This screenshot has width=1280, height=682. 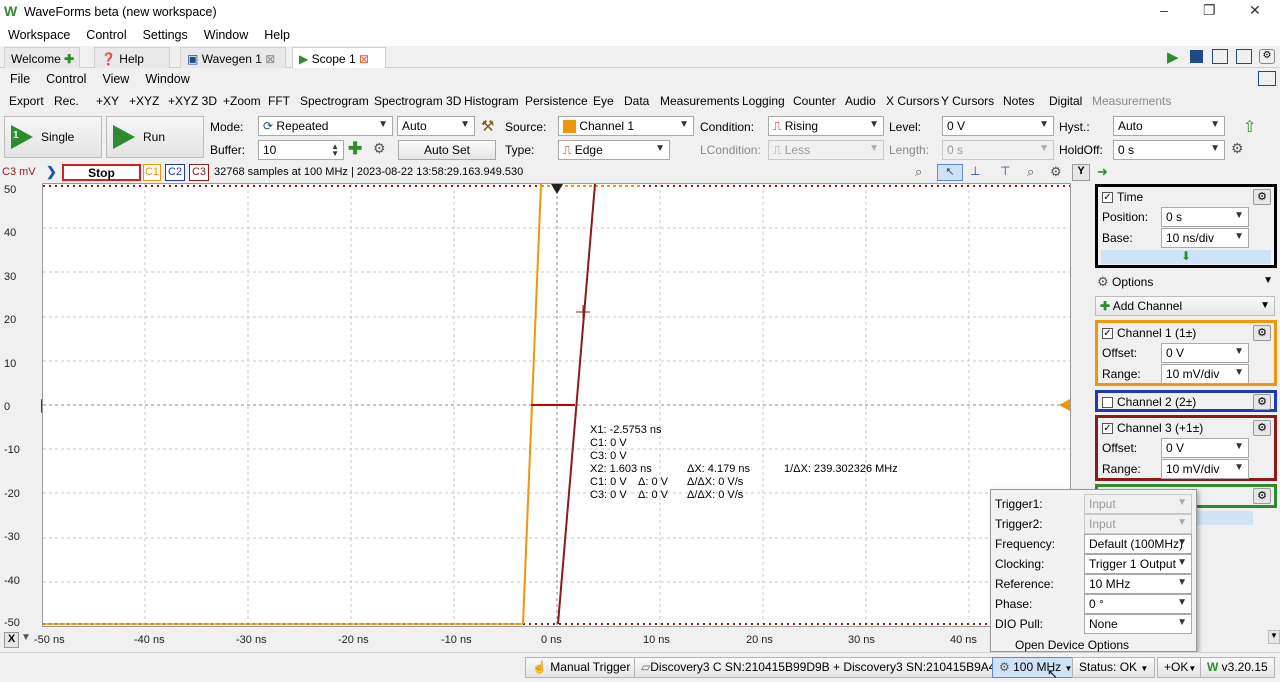 What do you see at coordinates (1114, 667) in the screenshot?
I see `status-button: Status: OK ▼` at bounding box center [1114, 667].